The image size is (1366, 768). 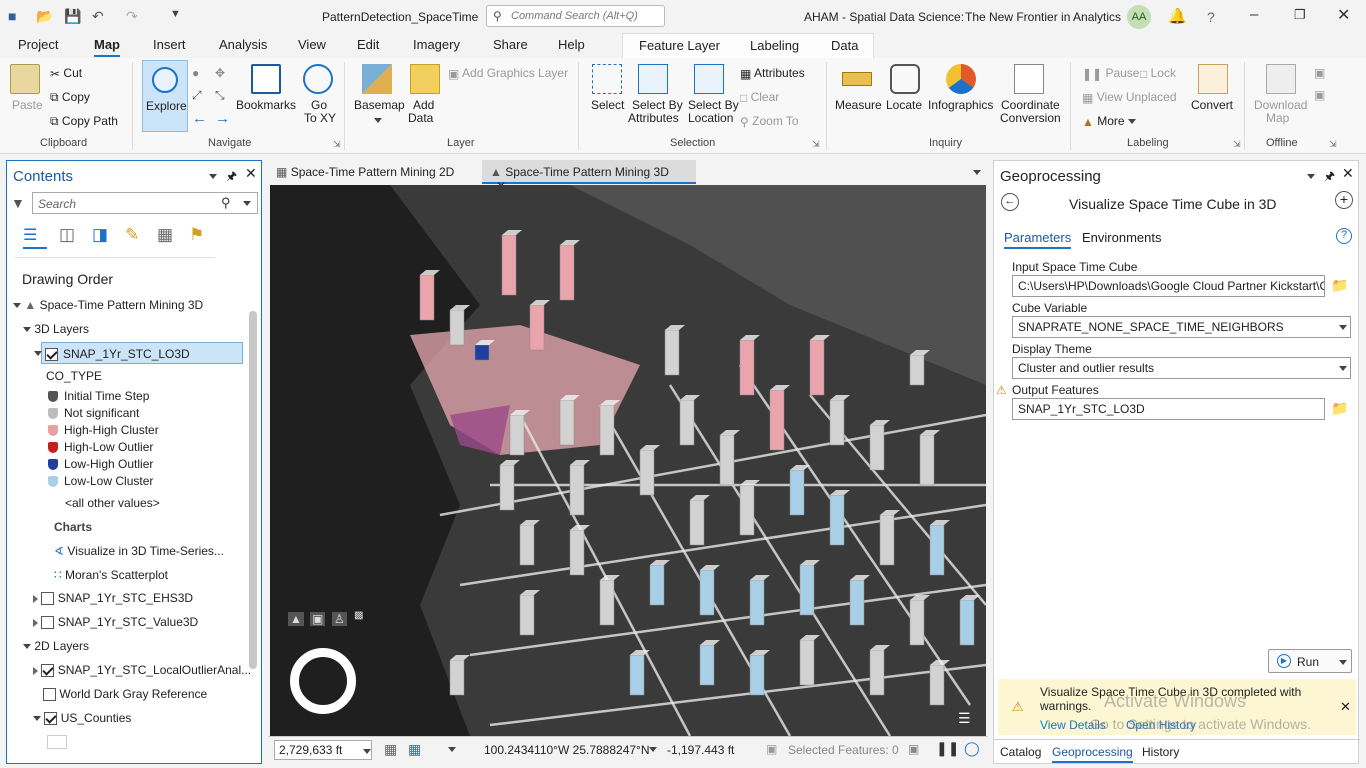 I want to click on scrollbar, so click(x=253, y=490).